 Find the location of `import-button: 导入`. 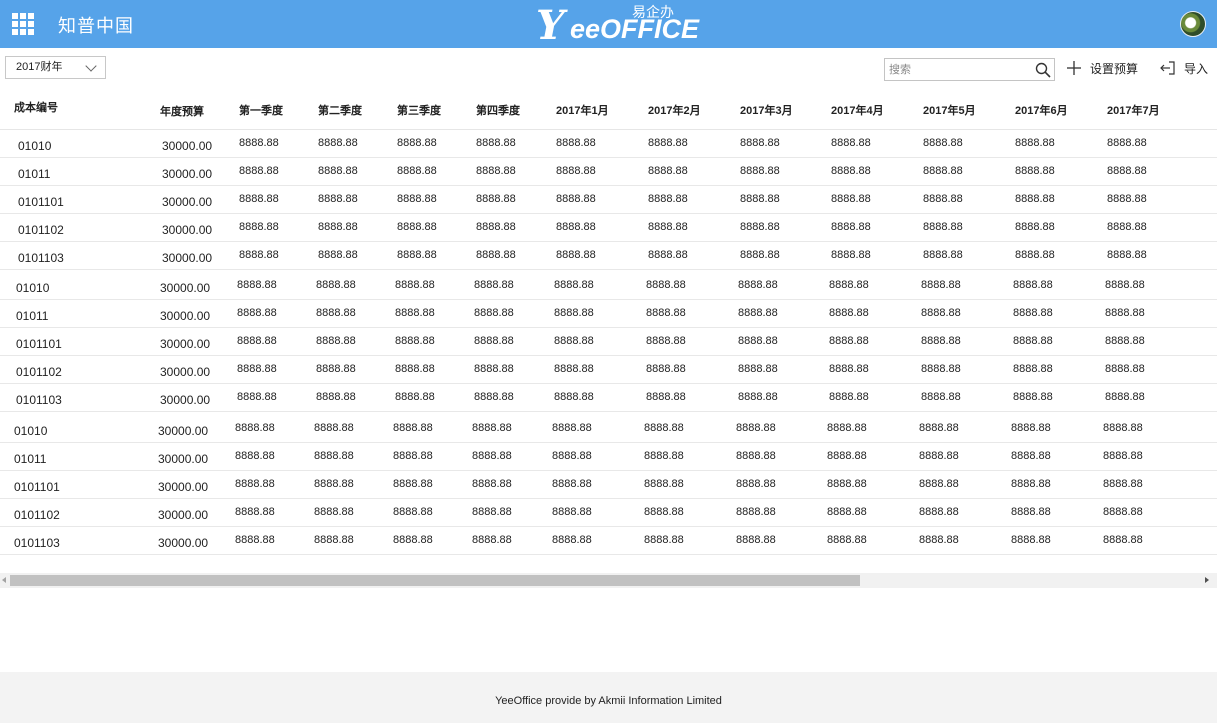

import-button: 导入 is located at coordinates (1185, 69).